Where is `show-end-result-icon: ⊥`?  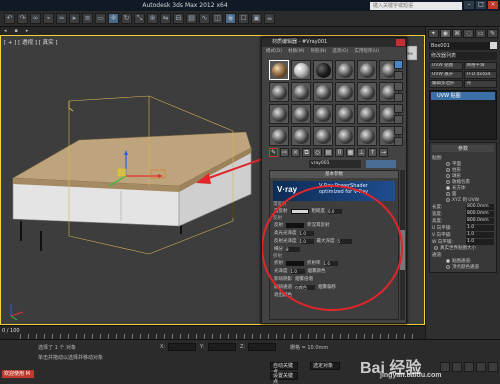 show-end-result-icon: ⊥ is located at coordinates (361, 152).